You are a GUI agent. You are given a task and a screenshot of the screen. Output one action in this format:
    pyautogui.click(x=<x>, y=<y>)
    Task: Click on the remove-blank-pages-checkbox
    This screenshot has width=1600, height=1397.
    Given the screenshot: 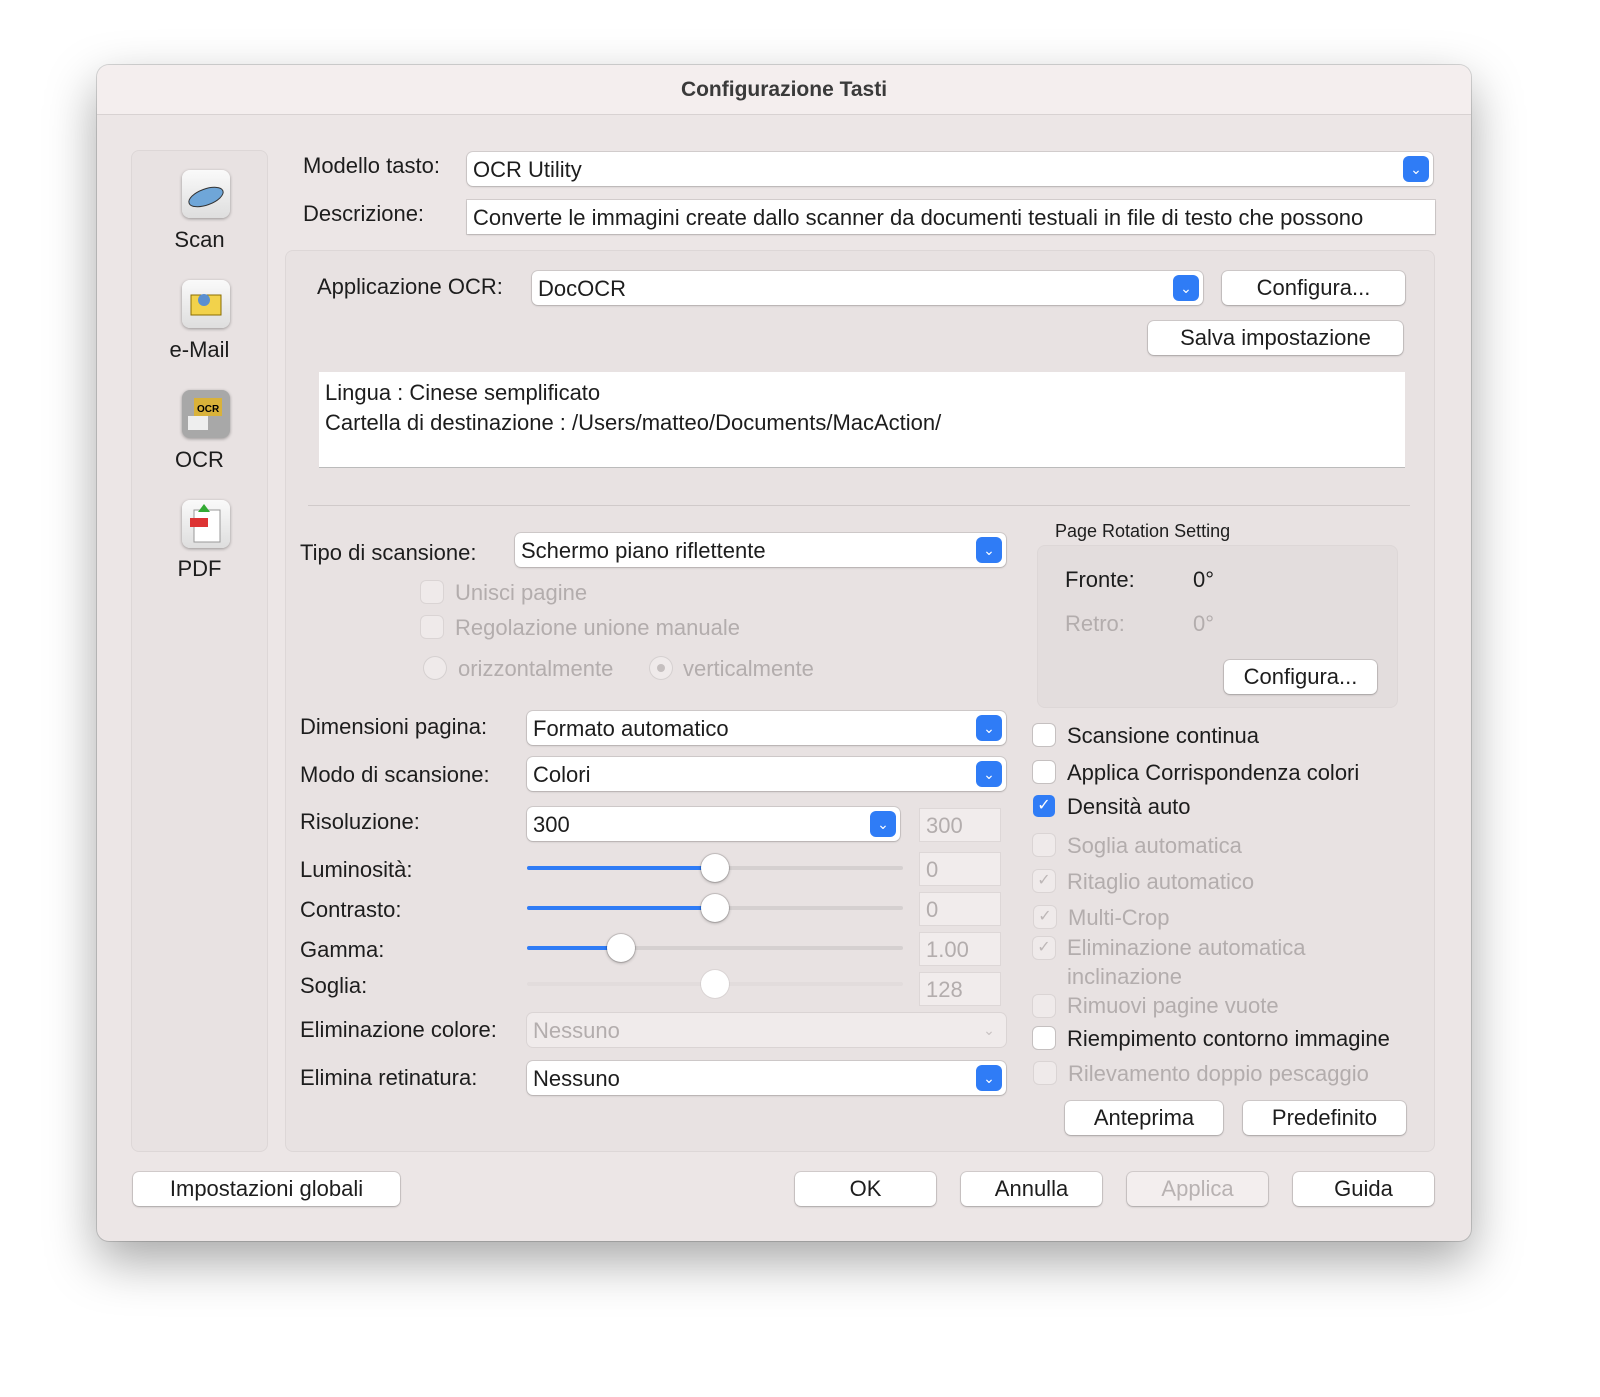 What is the action you would take?
    pyautogui.click(x=1044, y=1006)
    